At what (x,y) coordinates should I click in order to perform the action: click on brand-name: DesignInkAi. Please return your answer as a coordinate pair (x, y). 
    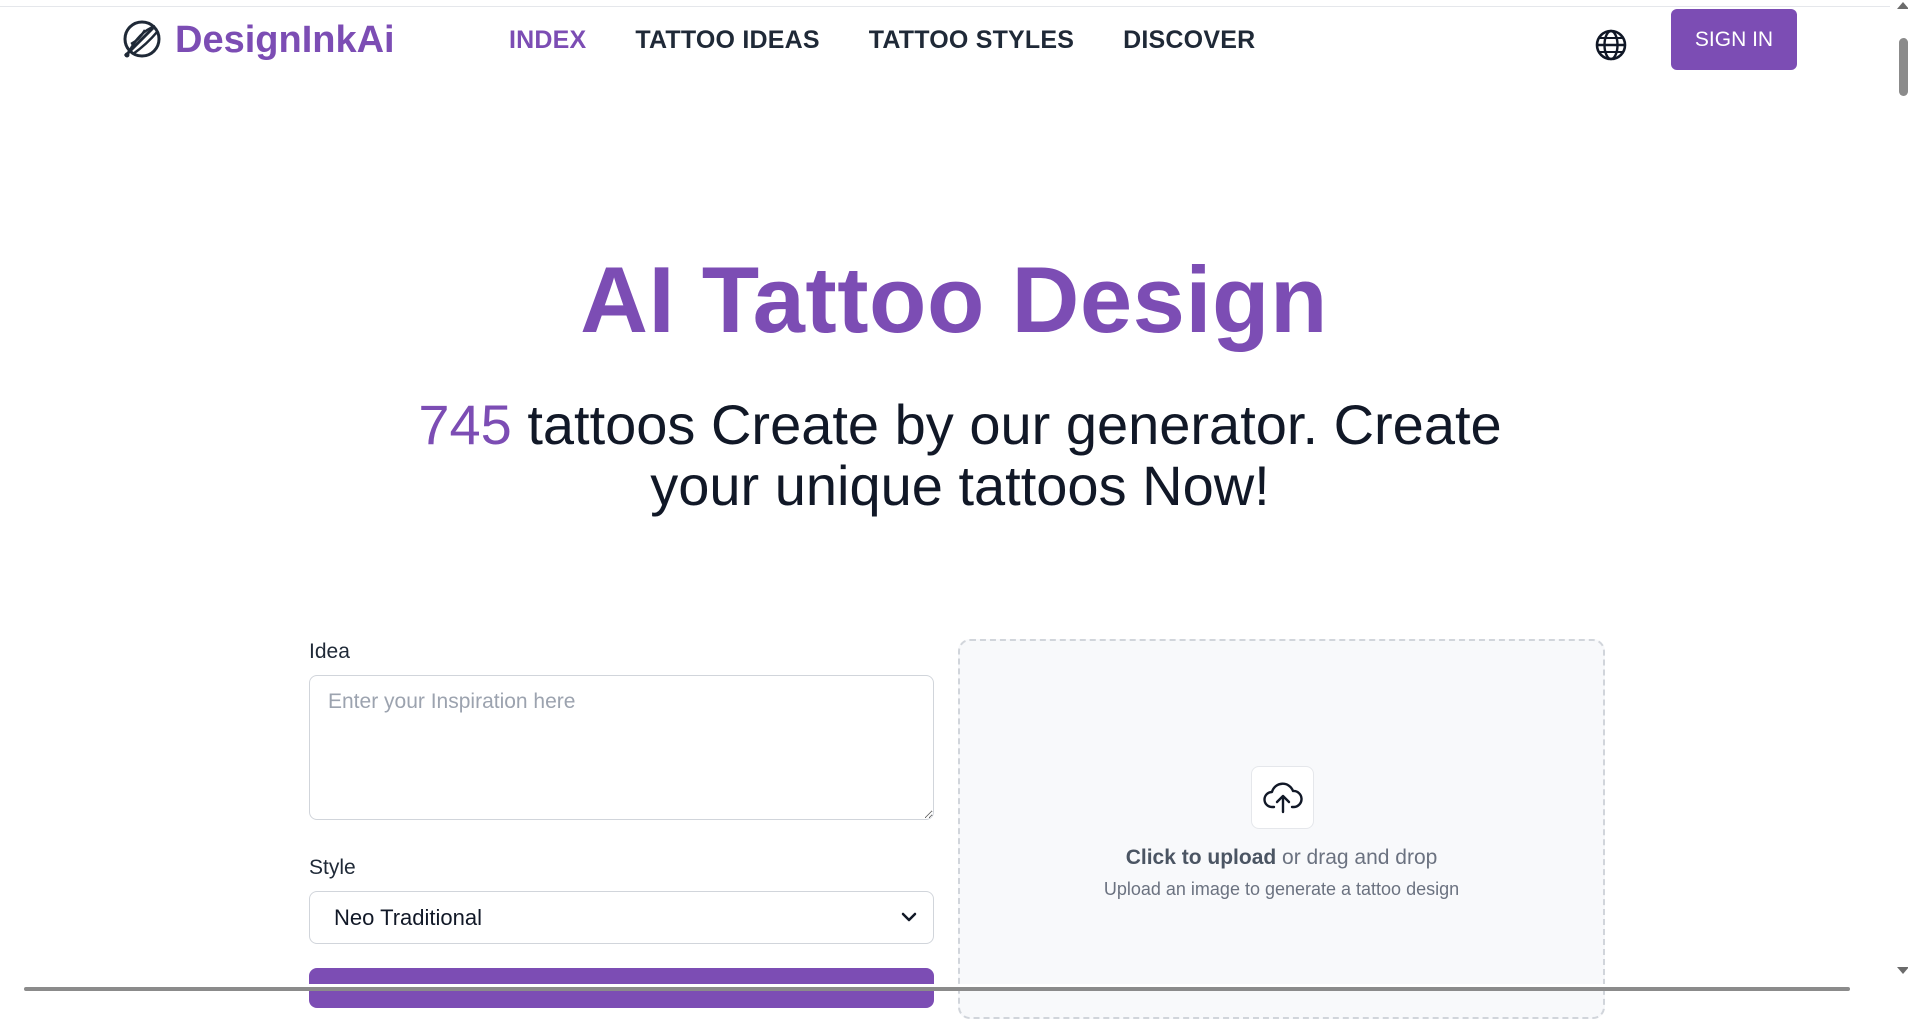
    Looking at the image, I should click on (285, 39).